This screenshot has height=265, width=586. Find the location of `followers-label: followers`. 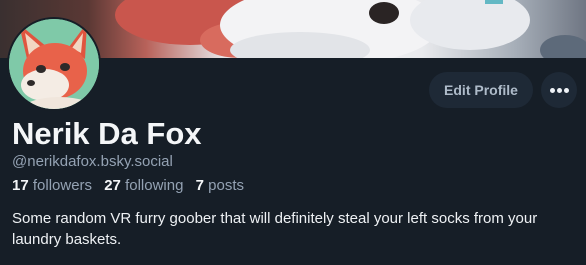

followers-label: followers is located at coordinates (62, 185).